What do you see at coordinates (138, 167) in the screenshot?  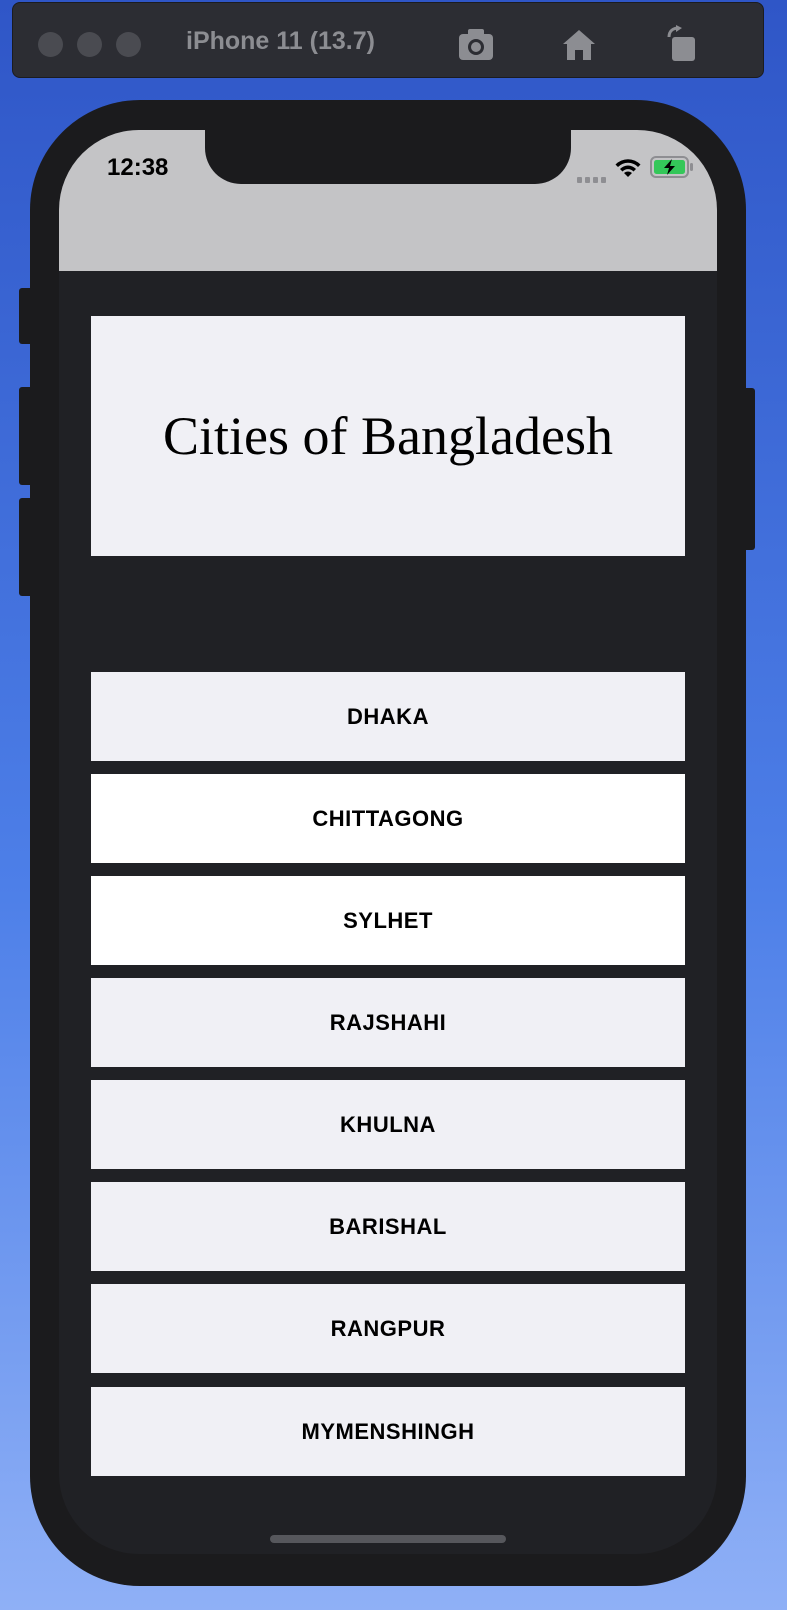 I see `status-time: 12:38` at bounding box center [138, 167].